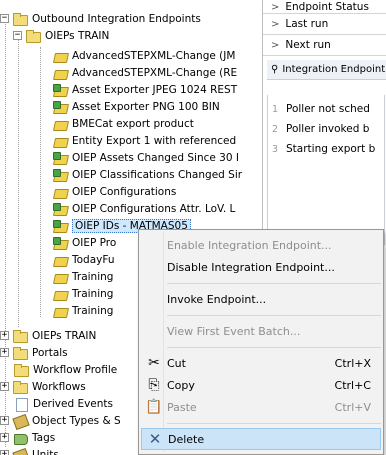 The width and height of the screenshot is (386, 455). I want to click on tree-node-endpoint: OIEP Assets Changed Since 30 I, so click(145, 157).